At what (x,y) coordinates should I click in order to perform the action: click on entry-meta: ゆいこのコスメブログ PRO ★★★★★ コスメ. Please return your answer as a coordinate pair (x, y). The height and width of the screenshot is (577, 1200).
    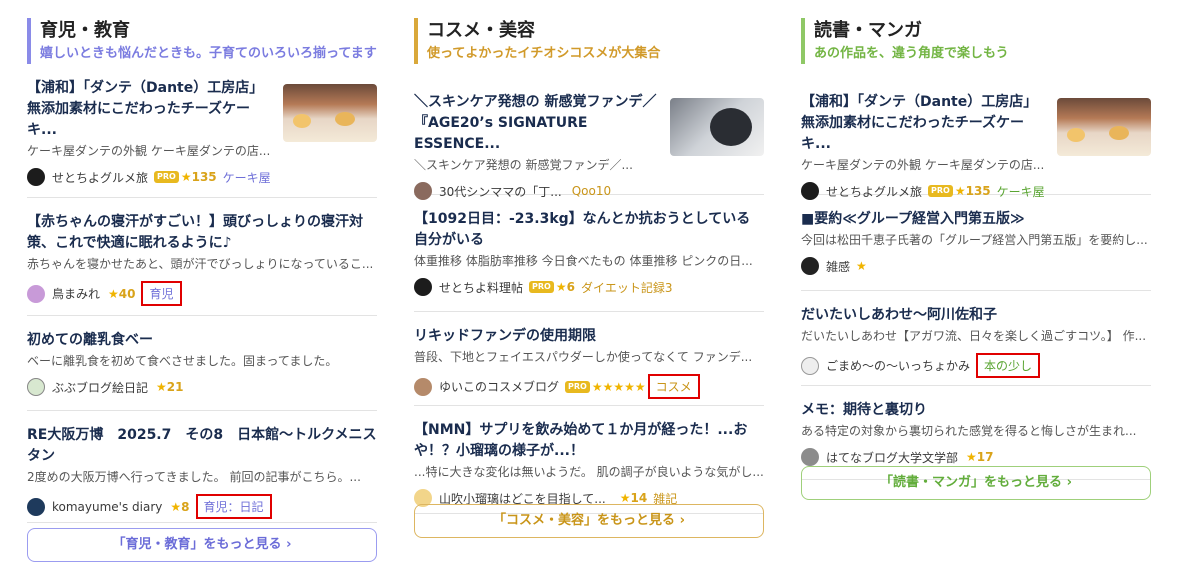
    Looking at the image, I should click on (589, 386).